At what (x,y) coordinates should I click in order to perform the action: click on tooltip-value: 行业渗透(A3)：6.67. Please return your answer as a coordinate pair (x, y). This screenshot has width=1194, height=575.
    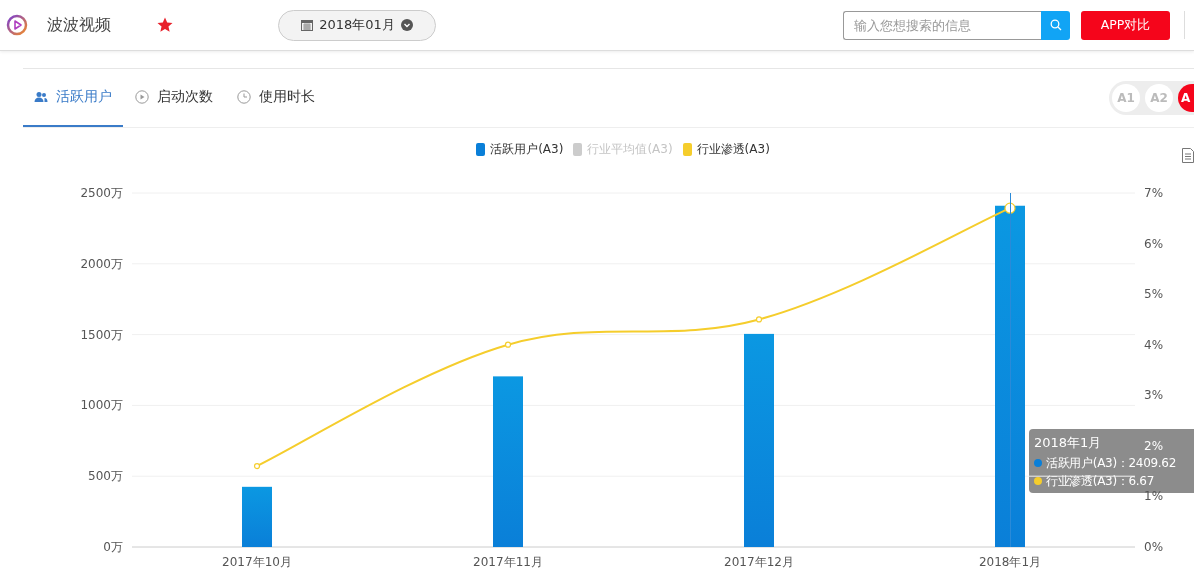
    Looking at the image, I should click on (1100, 481).